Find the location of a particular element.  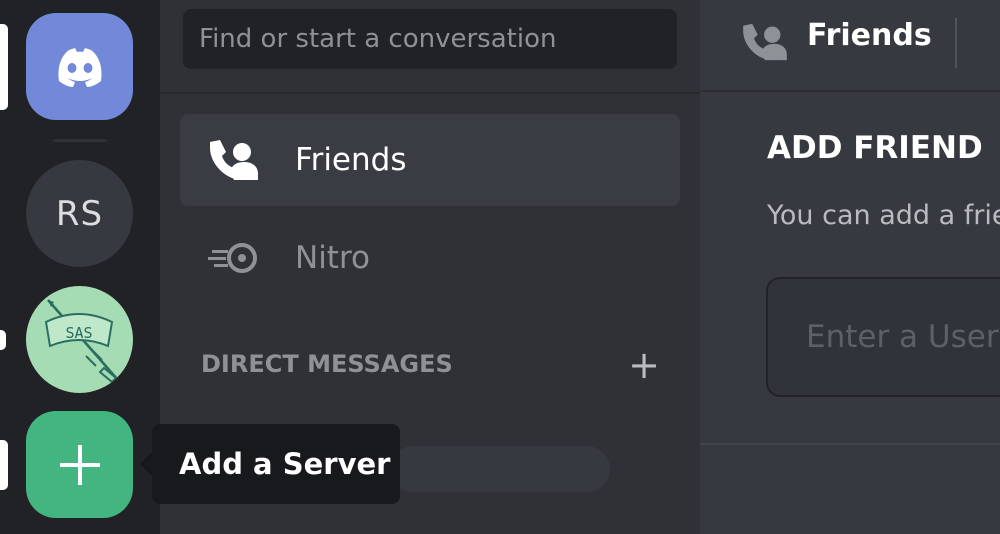

tooltip-text: Add a Server is located at coordinates (285, 464).